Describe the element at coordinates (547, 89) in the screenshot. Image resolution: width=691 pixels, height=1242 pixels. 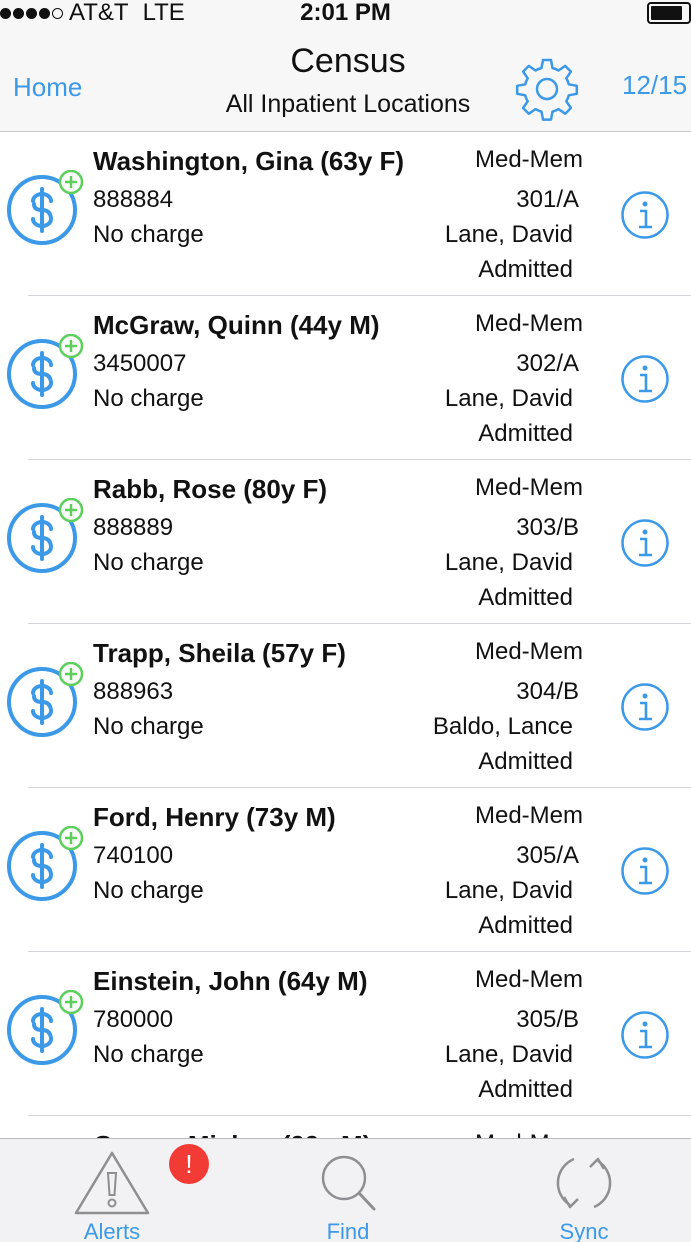
I see `gear-icon` at that location.